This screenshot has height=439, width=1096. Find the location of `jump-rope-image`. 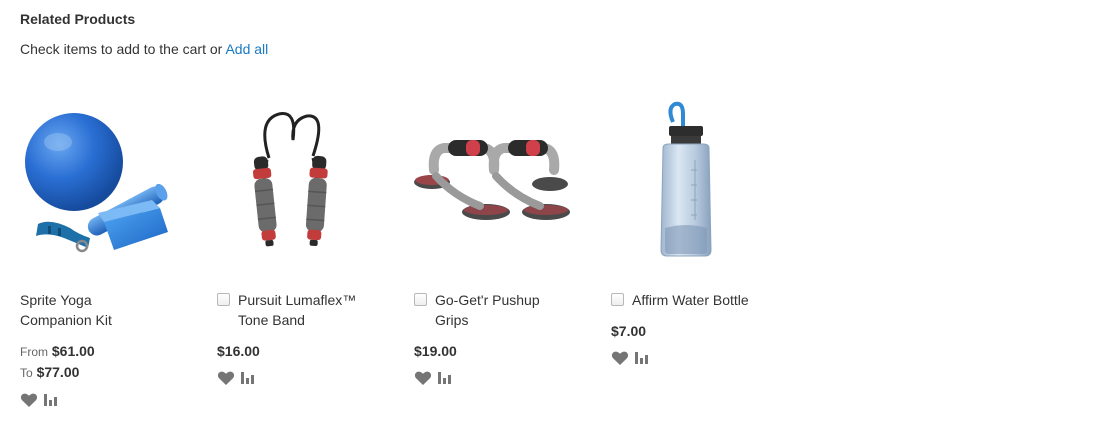

jump-rope-image is located at coordinates (297, 180).